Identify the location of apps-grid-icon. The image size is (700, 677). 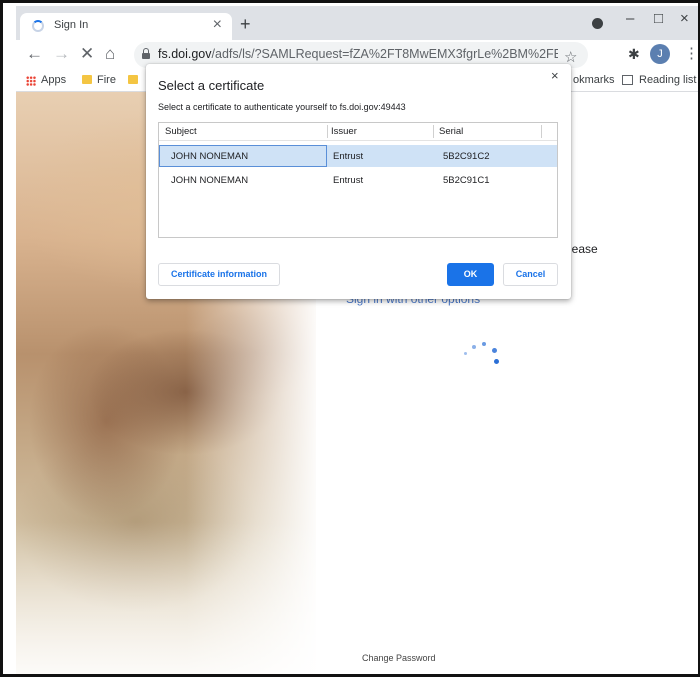
(31, 81).